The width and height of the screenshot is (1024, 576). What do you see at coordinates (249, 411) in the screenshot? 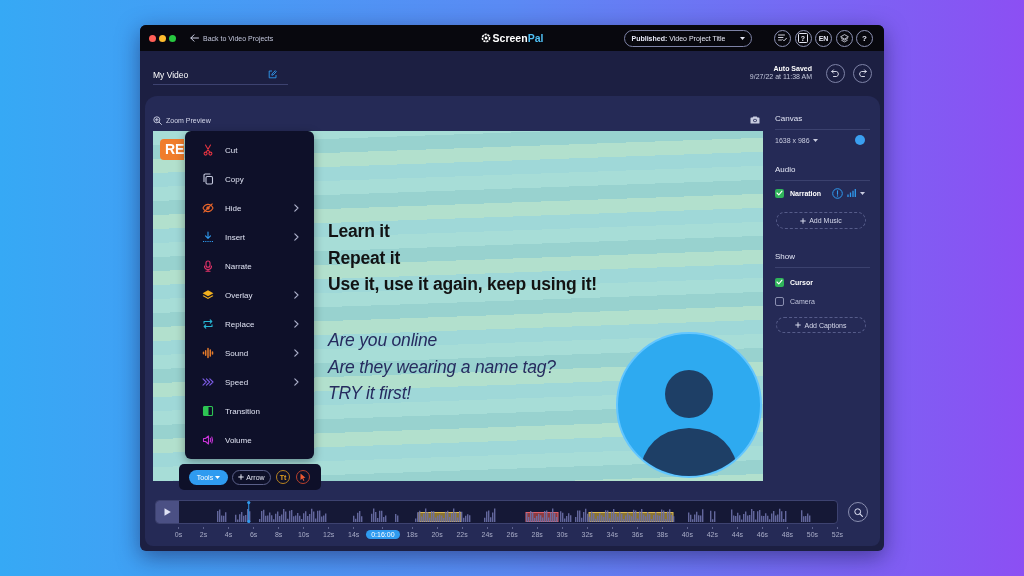
I see `menu-item: Transition` at bounding box center [249, 411].